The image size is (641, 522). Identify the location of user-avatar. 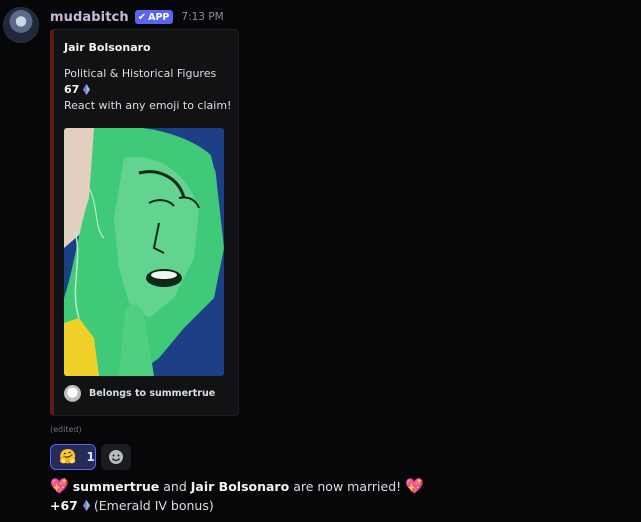
(21, 25).